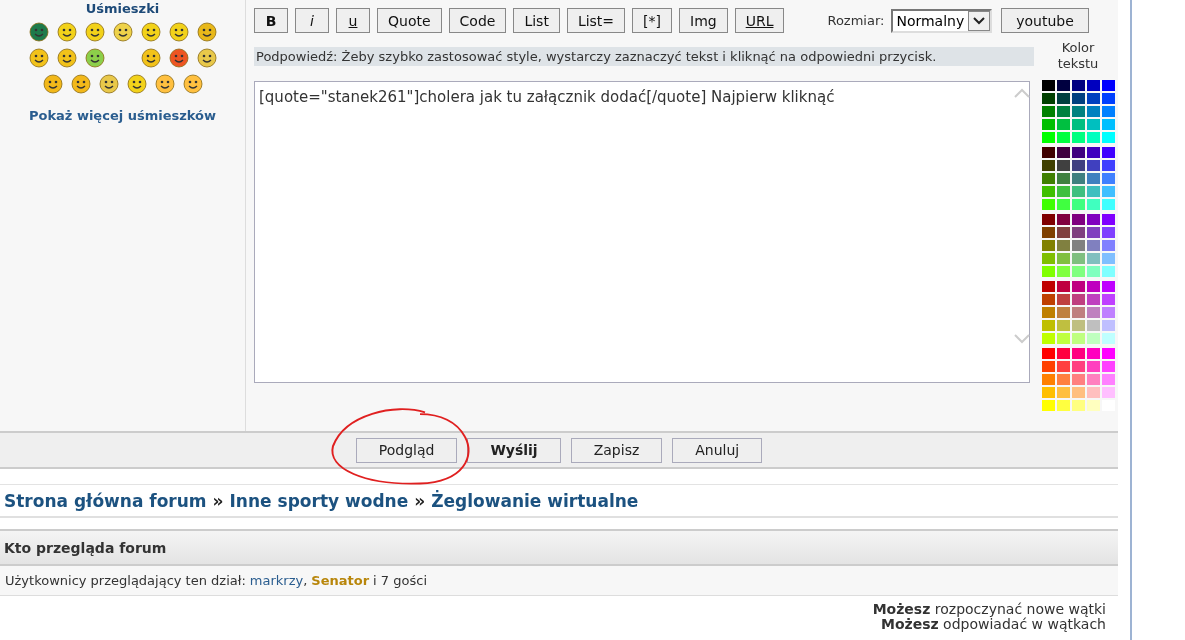 Image resolution: width=1185 pixels, height=640 pixels. What do you see at coordinates (717, 450) in the screenshot?
I see `form-button: Anuluj` at bounding box center [717, 450].